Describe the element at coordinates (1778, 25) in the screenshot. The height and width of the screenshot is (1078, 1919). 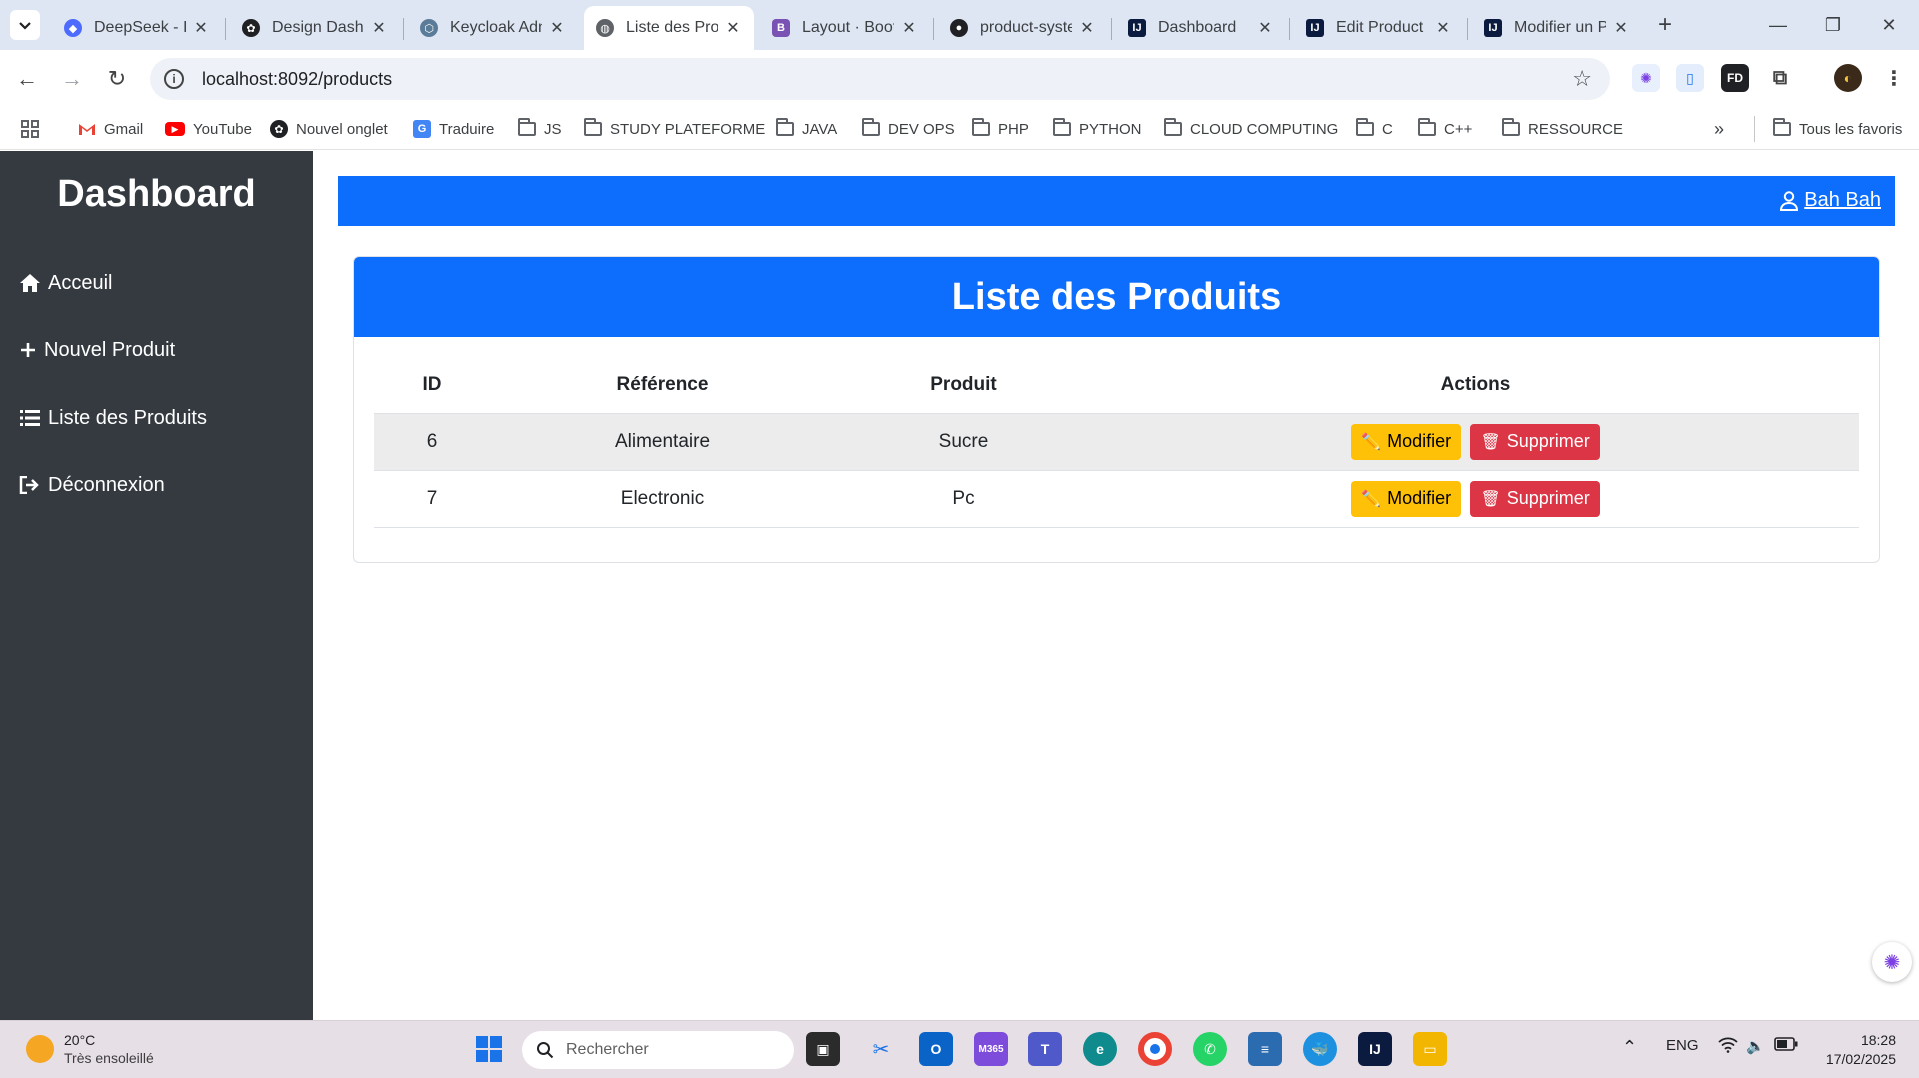
I see `minimize-button: —` at that location.